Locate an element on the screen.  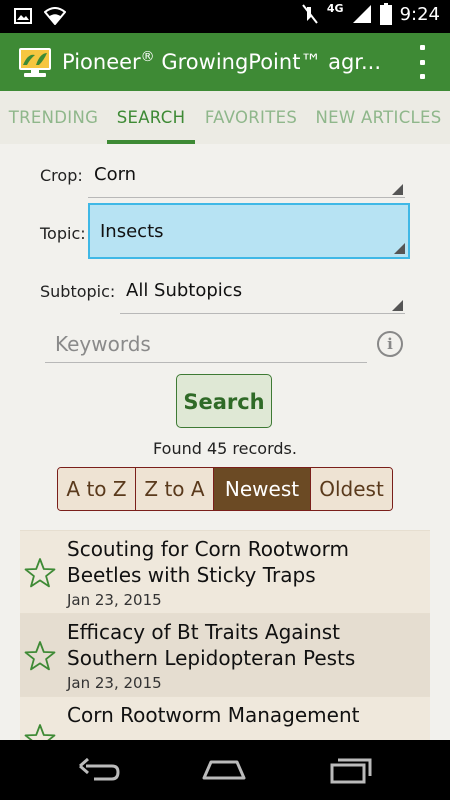
sort-oldest: Oldest is located at coordinates (351, 489).